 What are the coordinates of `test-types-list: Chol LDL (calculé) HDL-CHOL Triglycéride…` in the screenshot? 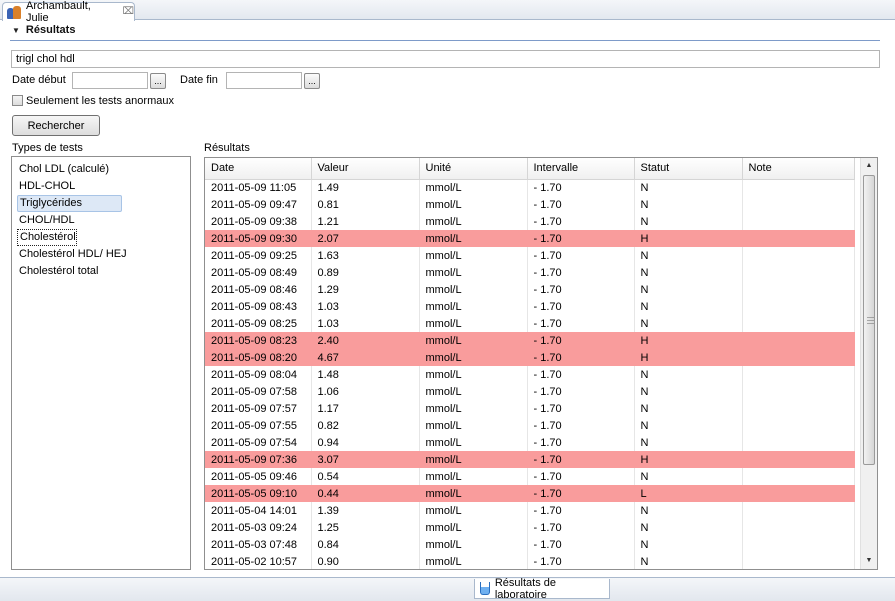 It's located at (101, 363).